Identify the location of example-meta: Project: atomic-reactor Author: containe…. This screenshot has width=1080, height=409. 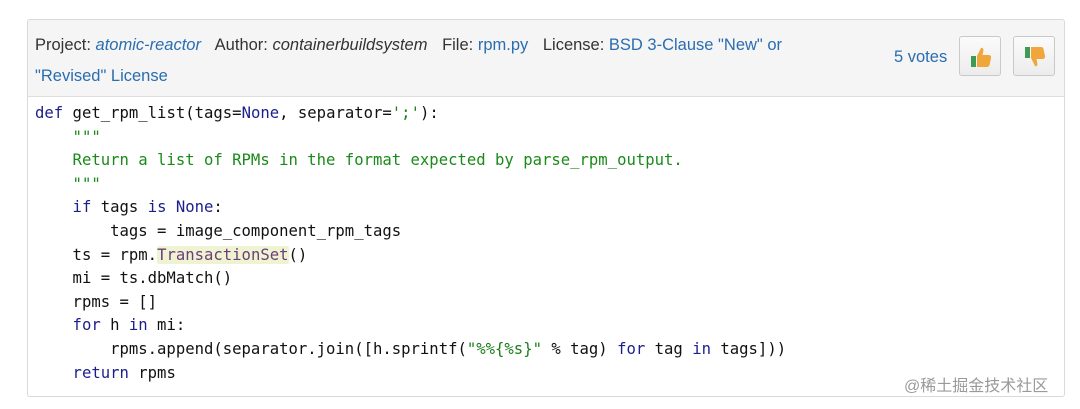
(455, 61).